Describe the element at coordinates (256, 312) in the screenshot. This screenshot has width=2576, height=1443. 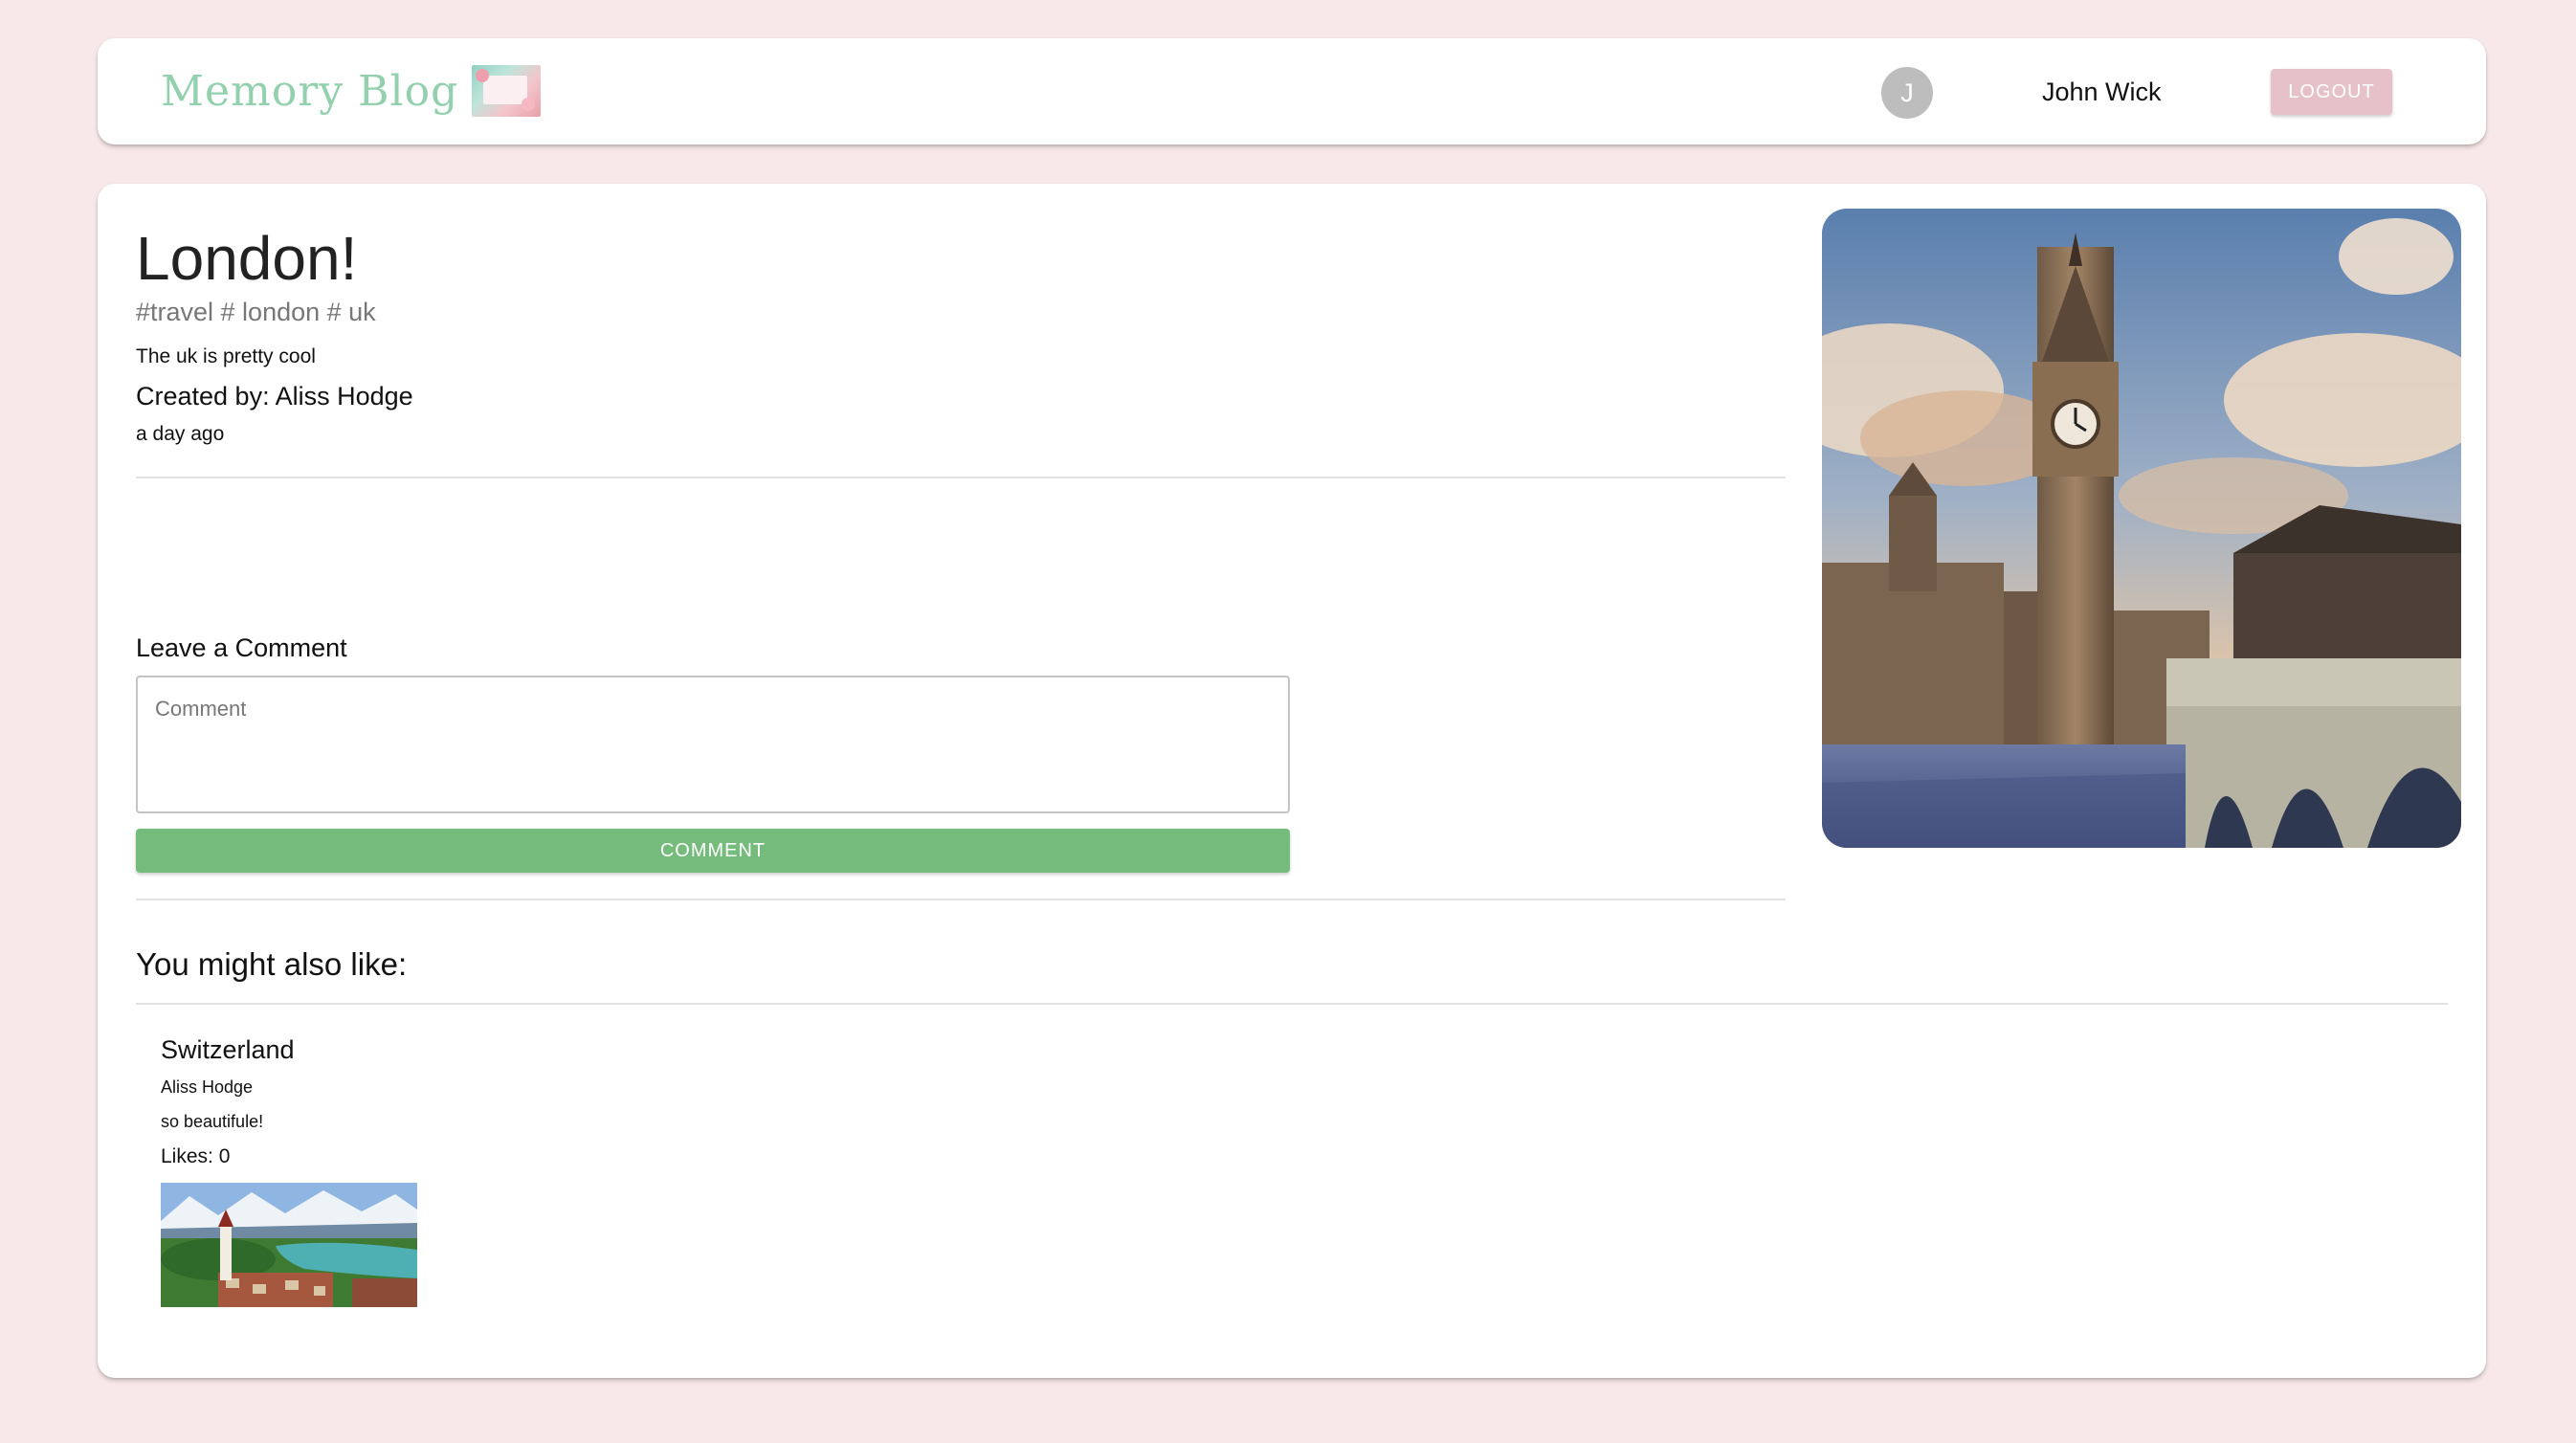
I see `post-tags: #travel # london # uk` at that location.